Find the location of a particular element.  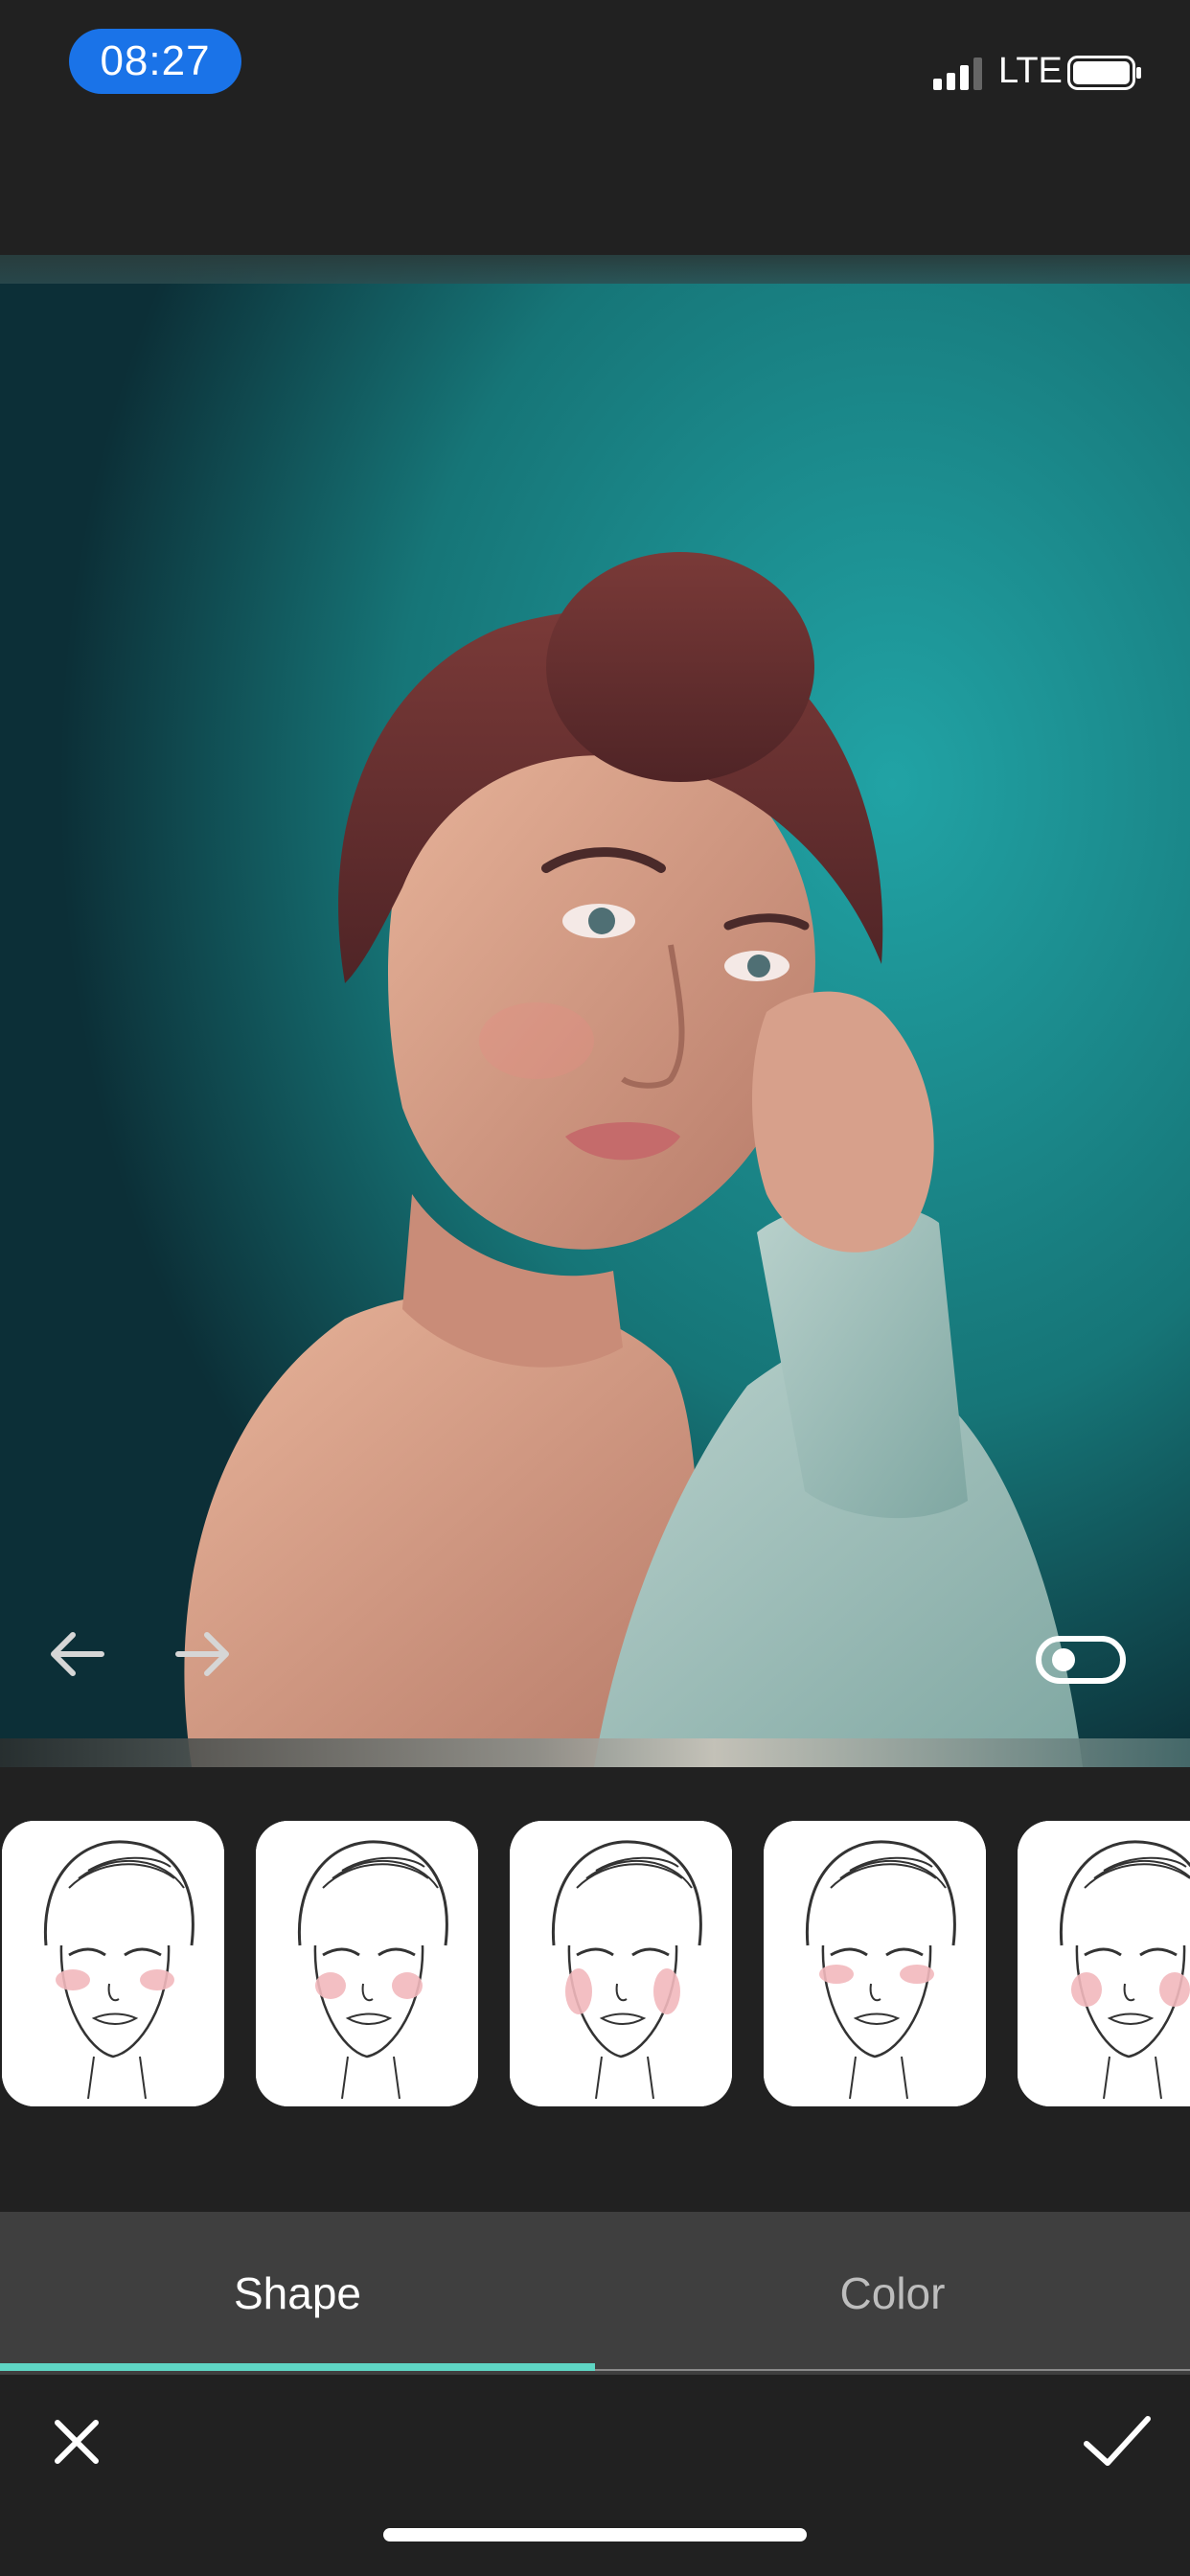

tab-color: Color is located at coordinates (893, 2294).